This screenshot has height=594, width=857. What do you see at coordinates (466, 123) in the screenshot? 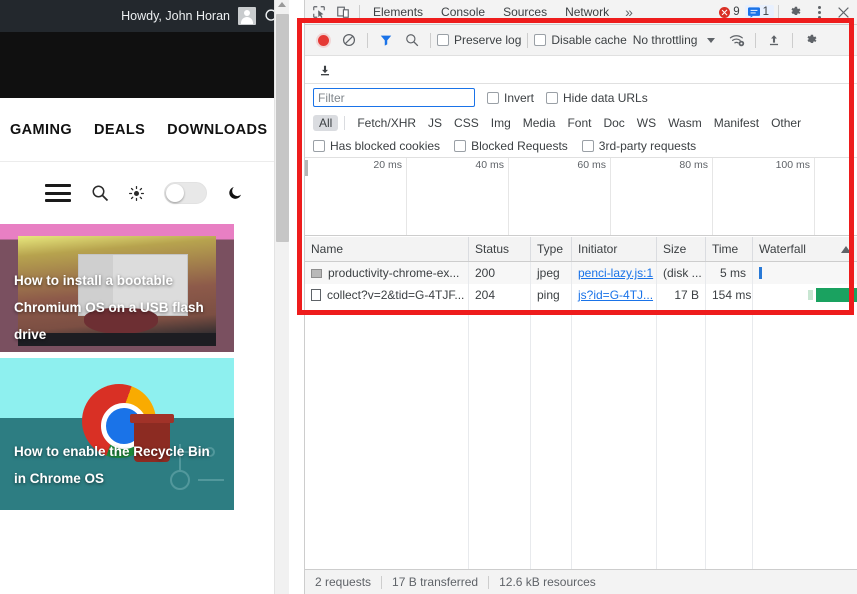
I see `type-filter-css: CSS` at bounding box center [466, 123].